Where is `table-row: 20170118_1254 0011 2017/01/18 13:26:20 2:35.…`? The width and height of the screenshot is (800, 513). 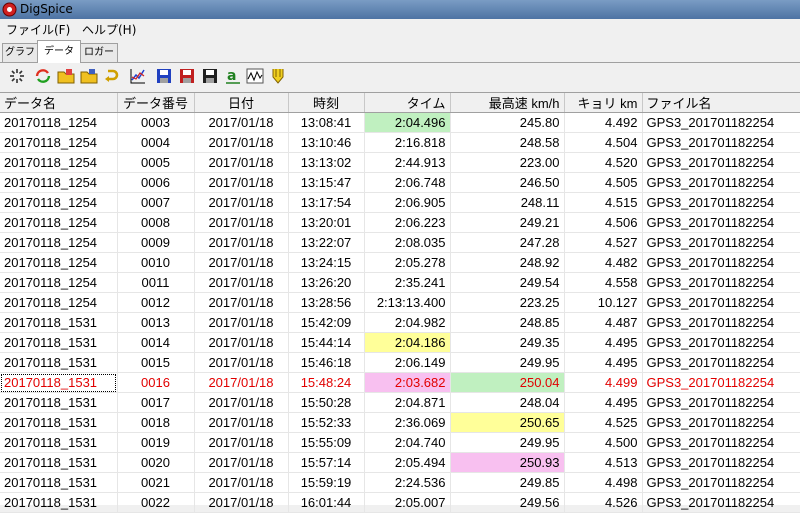 table-row: 20170118_1254 0011 2017/01/18 13:26:20 2:35.… is located at coordinates (400, 282).